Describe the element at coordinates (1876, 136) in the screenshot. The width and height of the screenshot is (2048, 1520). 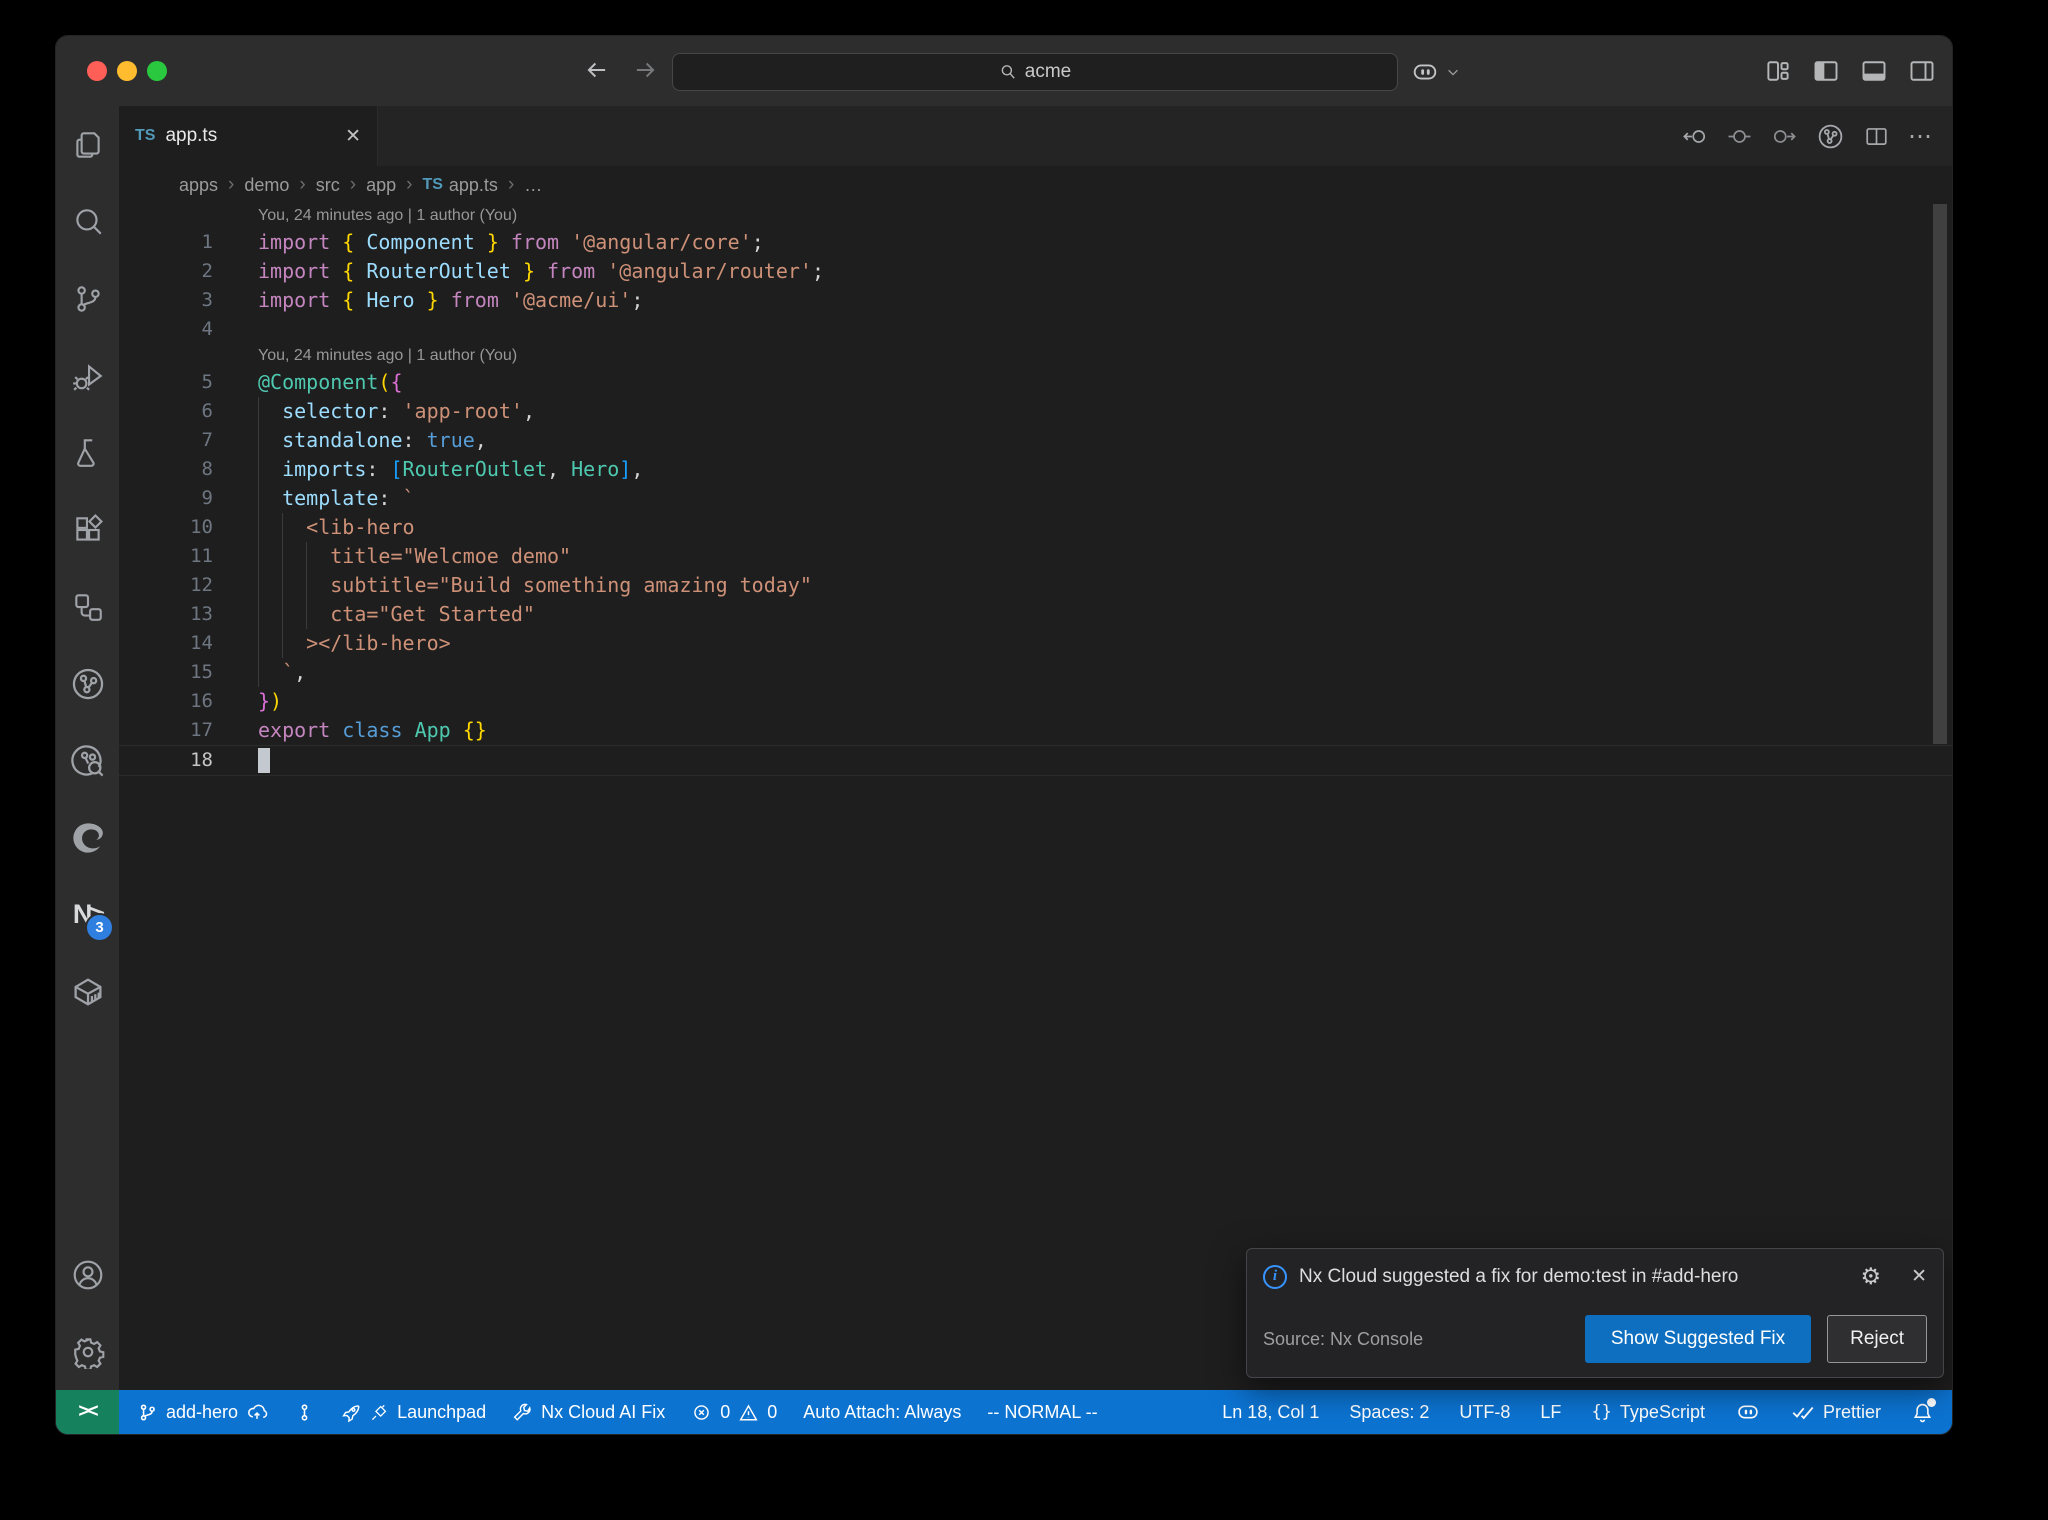
I see `split-editor-icon` at that location.